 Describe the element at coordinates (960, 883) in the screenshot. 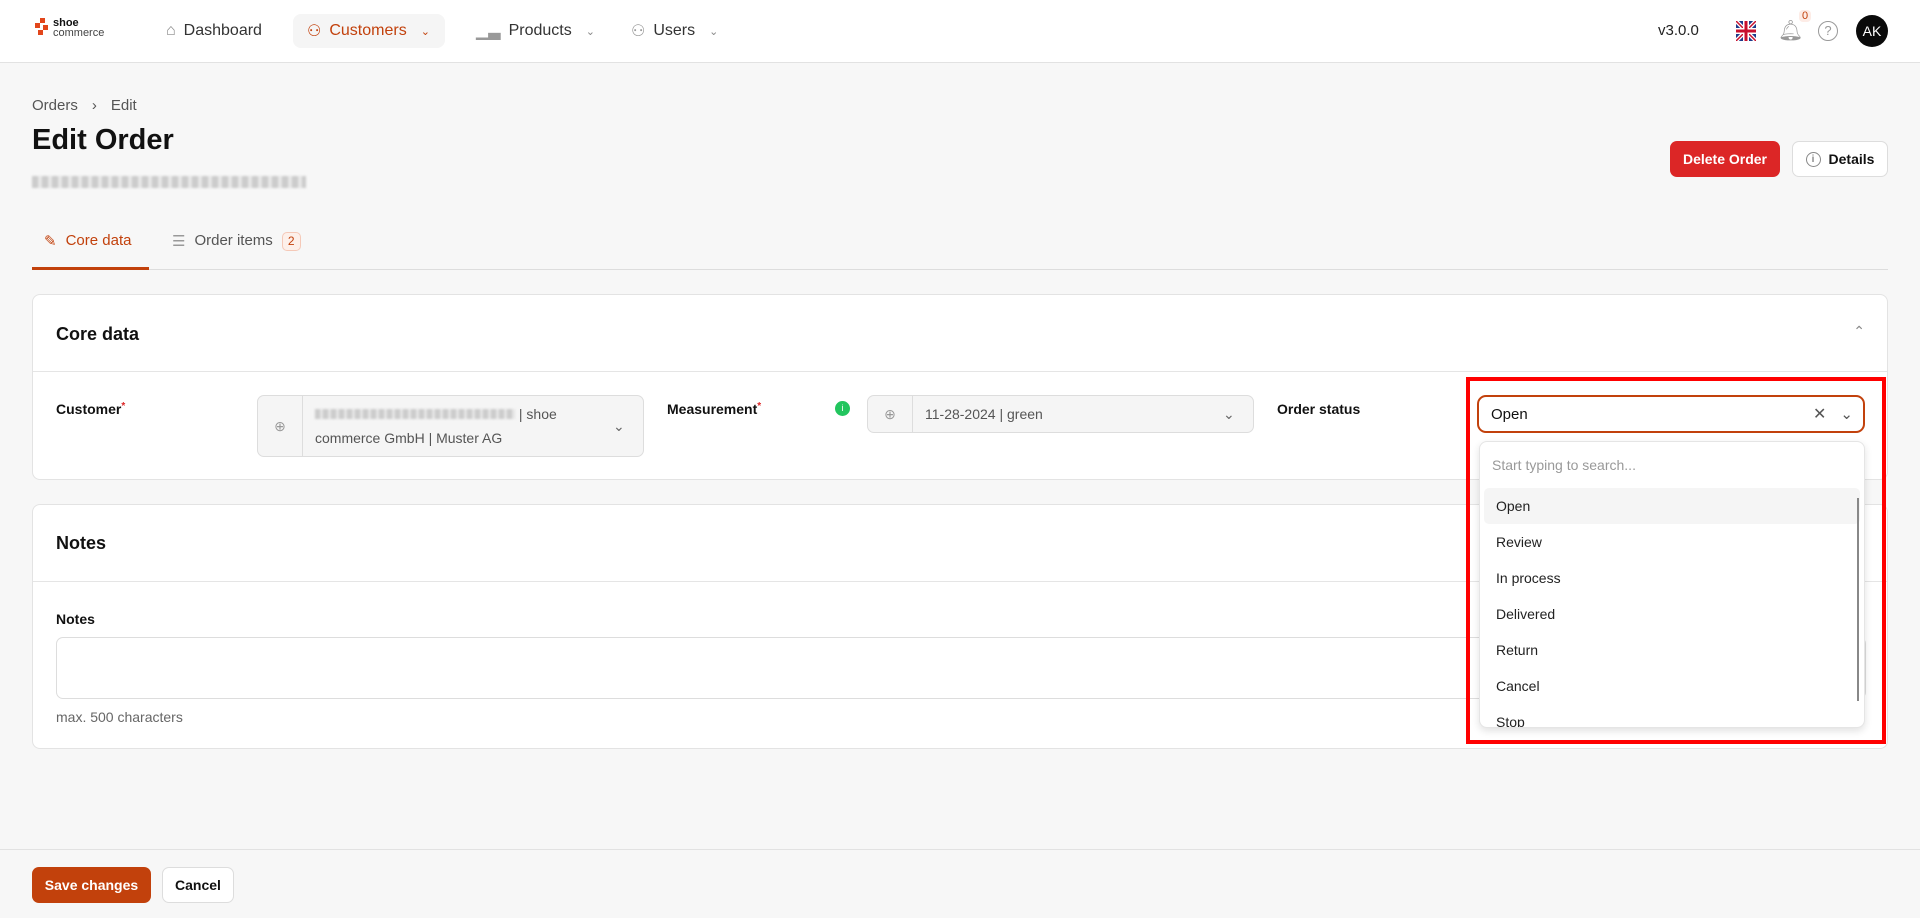

I see `footer-bar: Save changes Cancel` at that location.